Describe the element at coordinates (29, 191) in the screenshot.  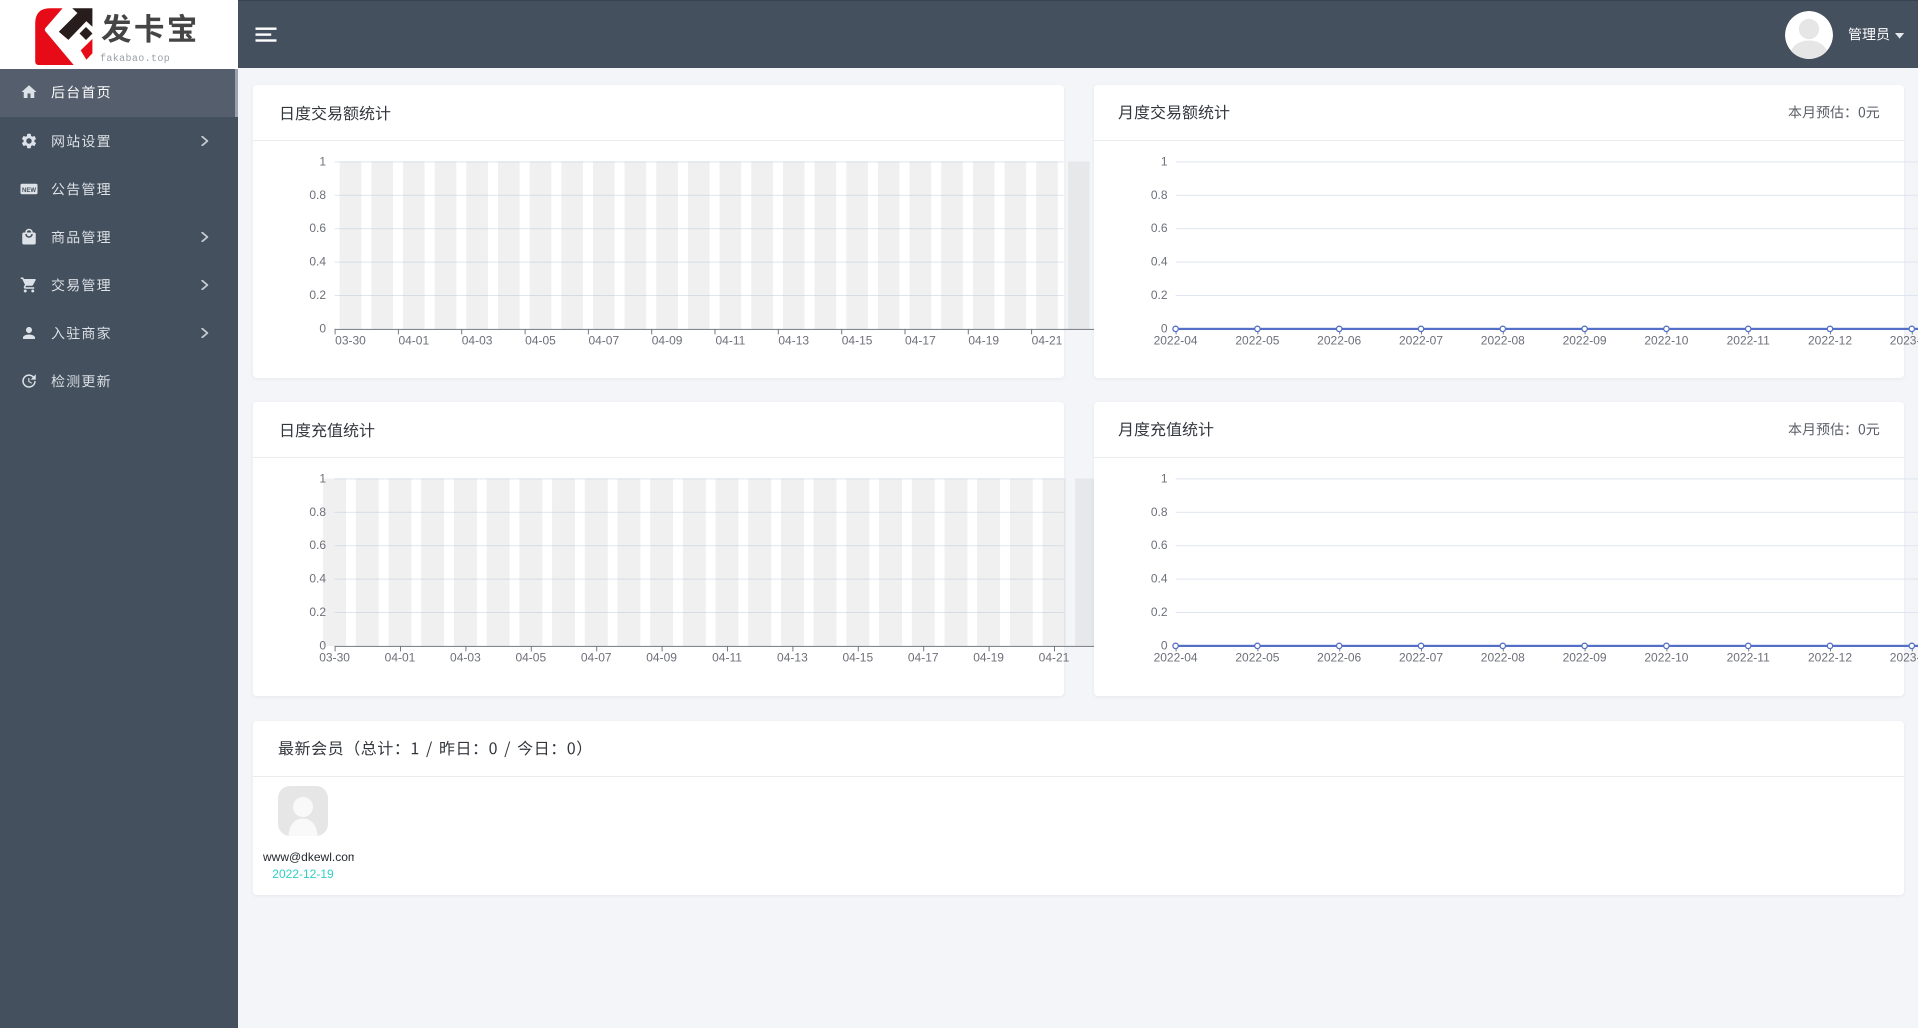
I see `svg-text: NEW` at that location.